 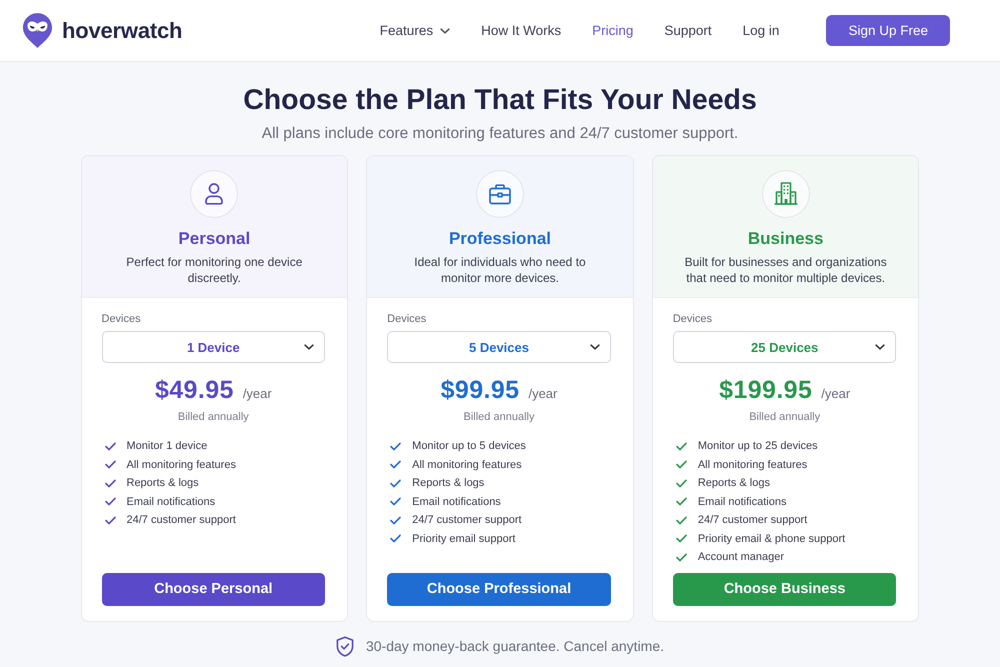 I want to click on feature-text: Monitor up to 25 devices, so click(x=758, y=446).